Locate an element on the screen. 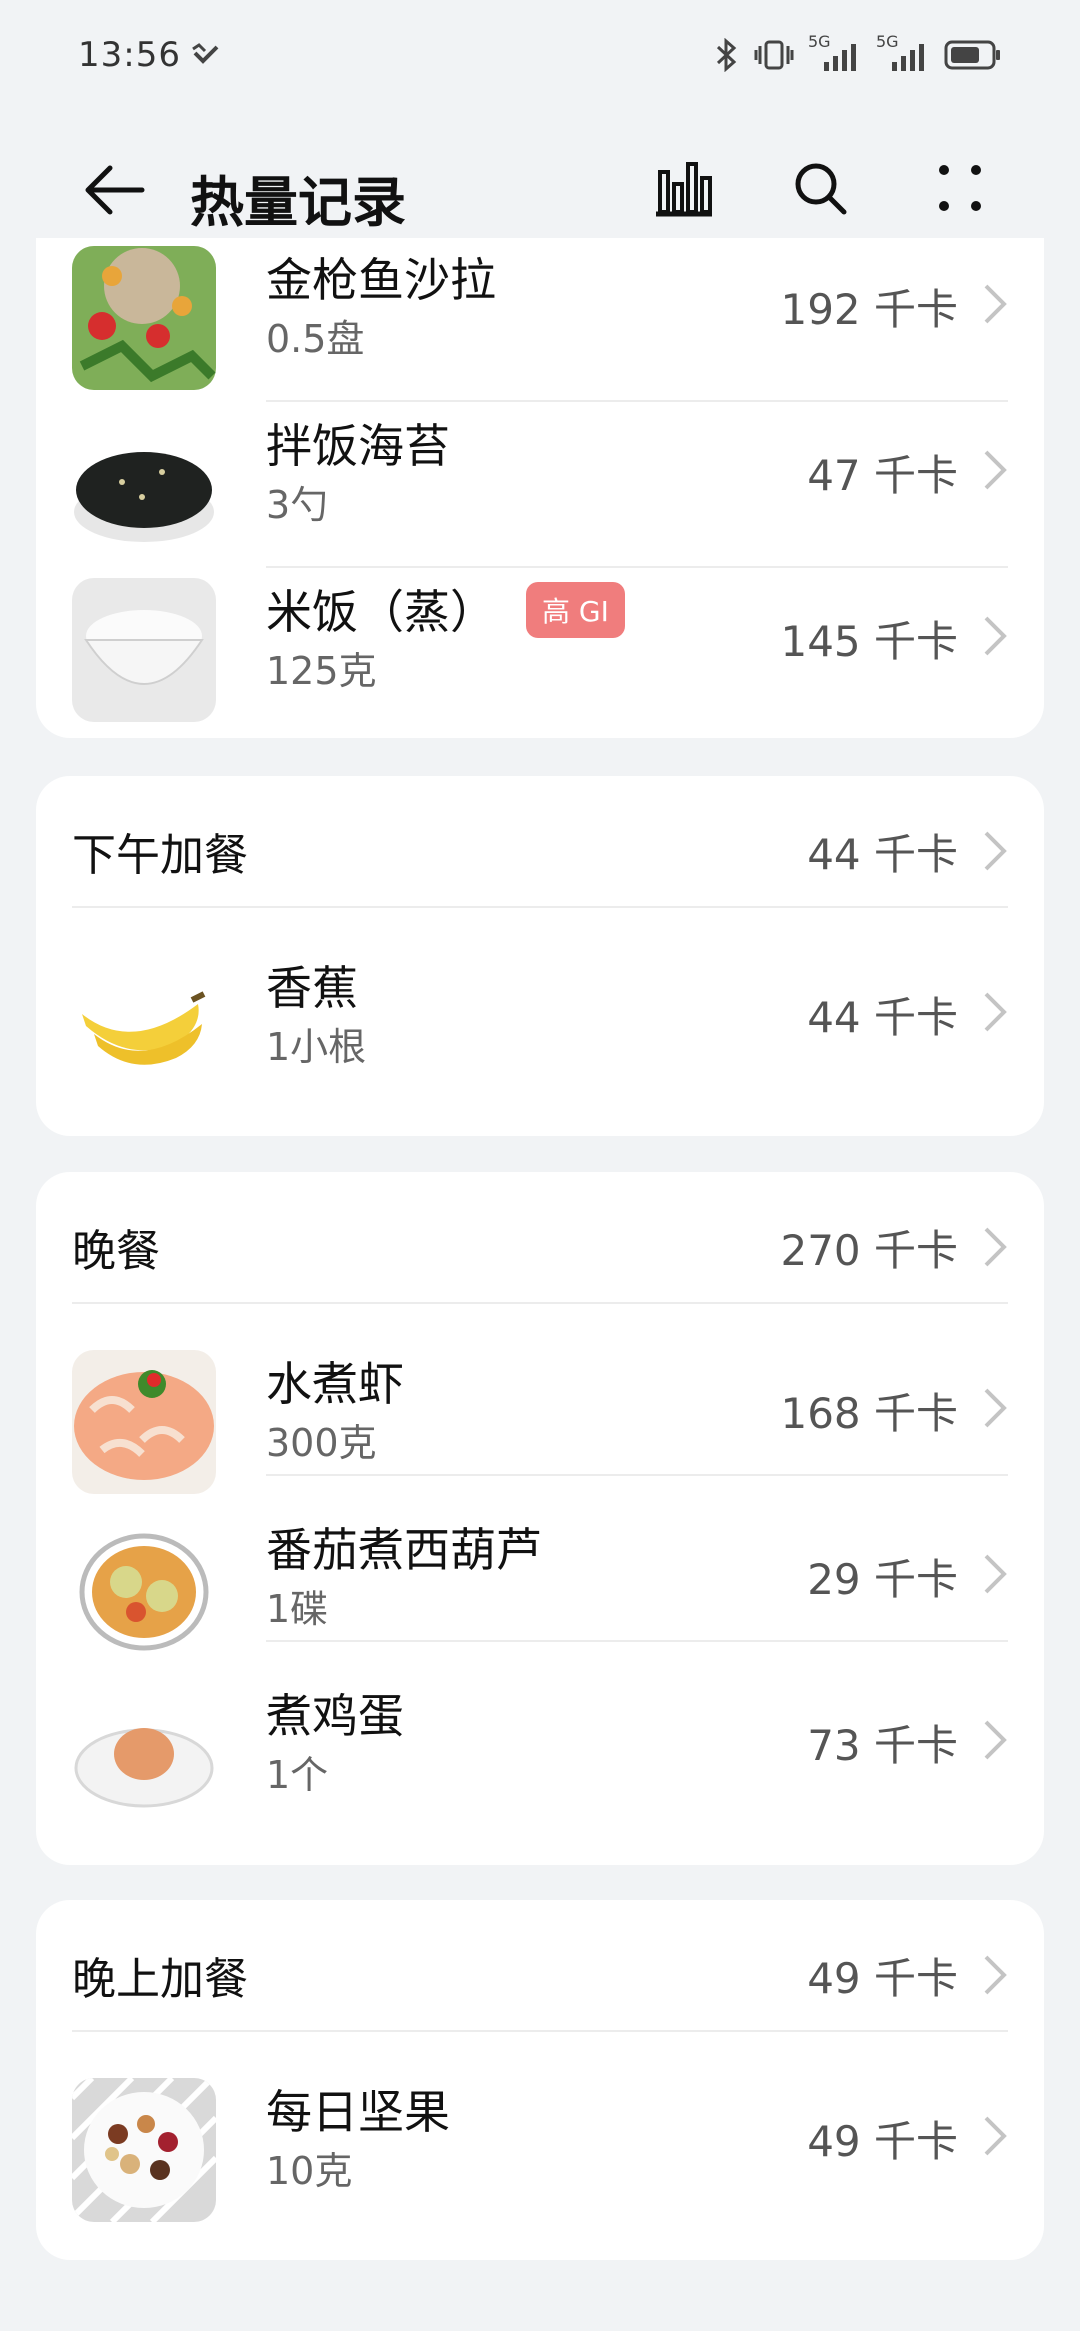 This screenshot has width=1080, height=2331. search-button is located at coordinates (820, 188).